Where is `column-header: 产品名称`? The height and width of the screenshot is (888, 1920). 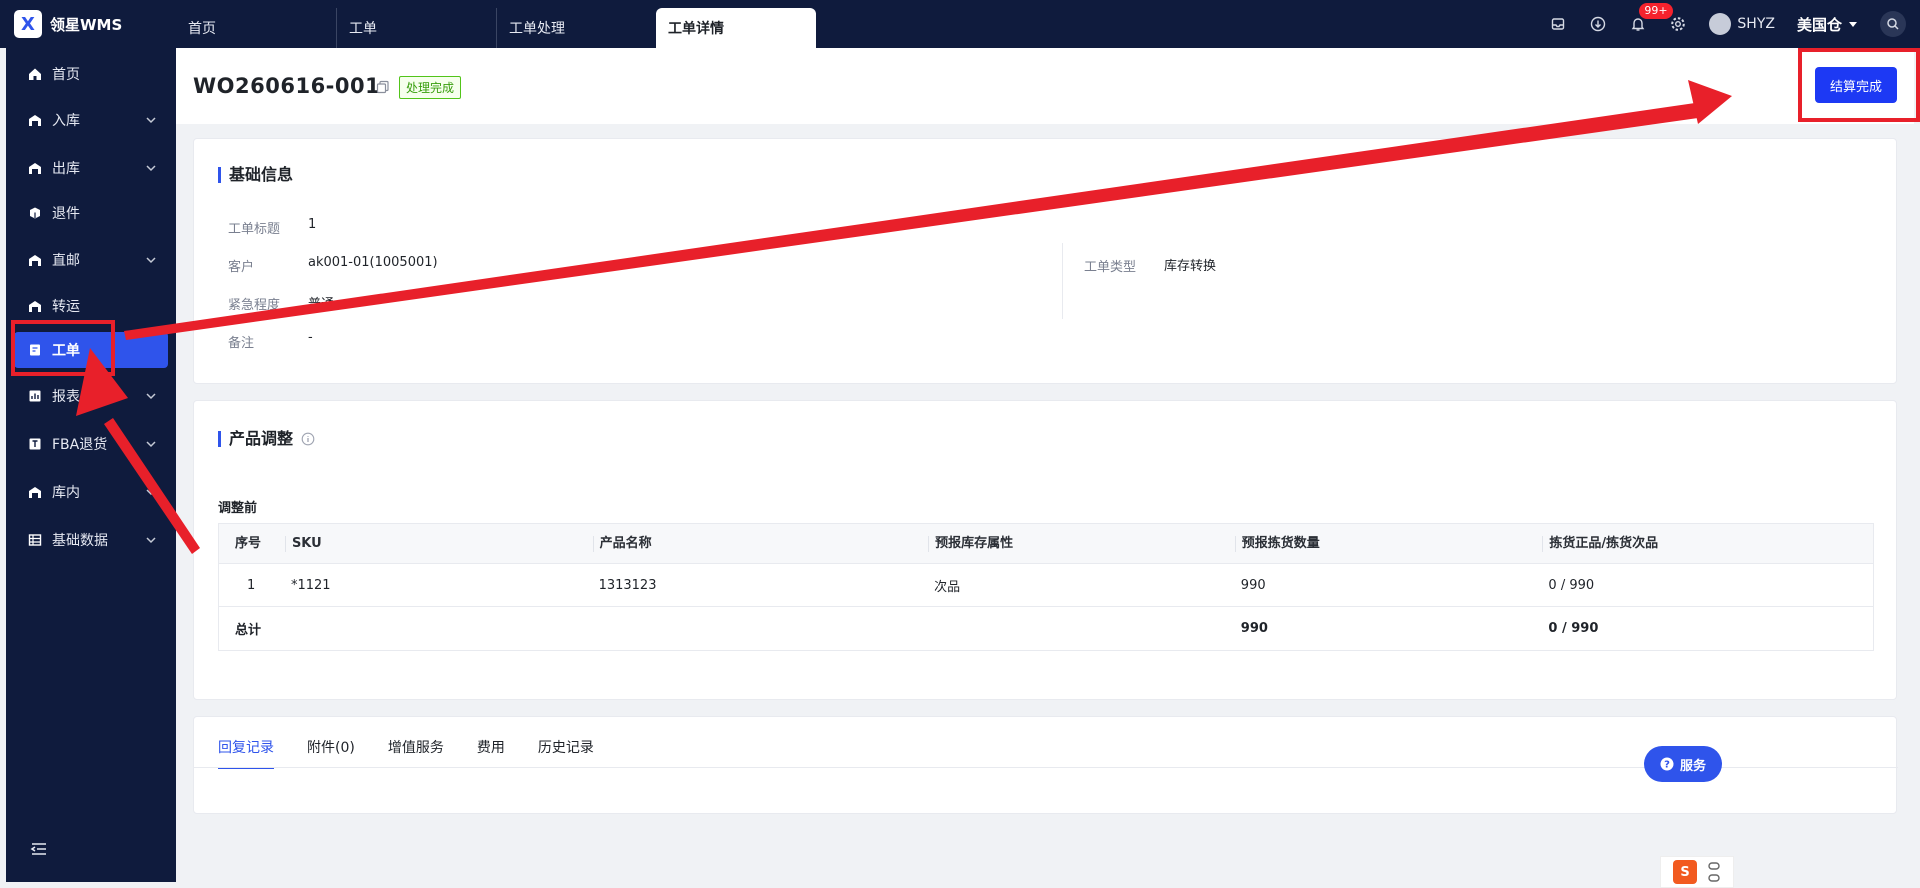
column-header: 产品名称 is located at coordinates (760, 543).